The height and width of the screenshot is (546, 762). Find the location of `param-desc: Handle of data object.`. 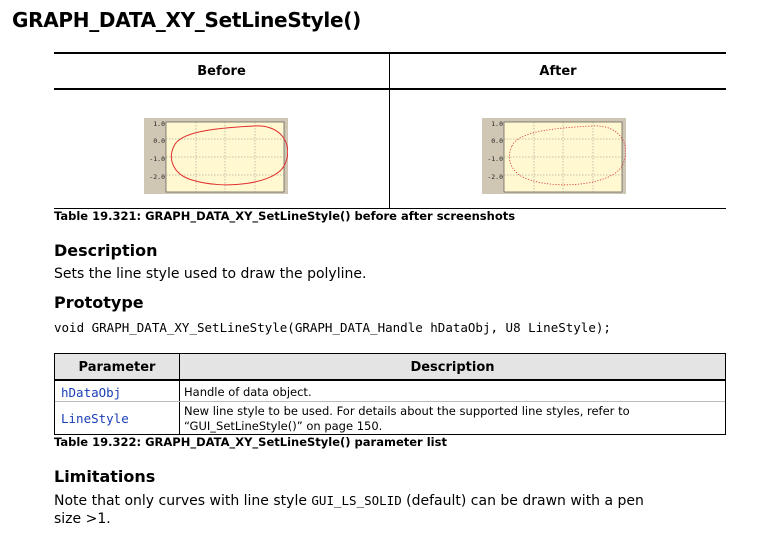

param-desc: Handle of data object. is located at coordinates (248, 392).